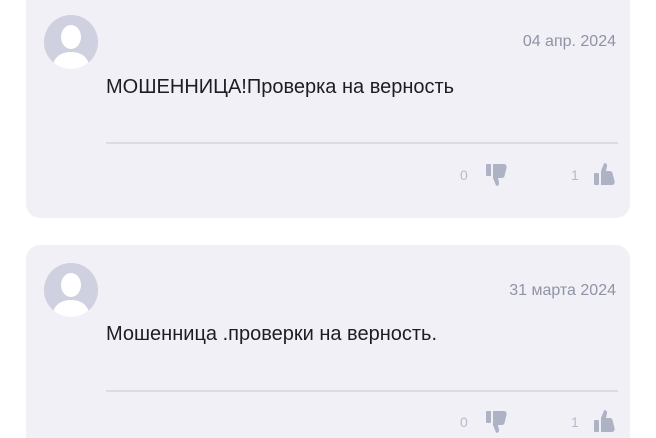  I want to click on comment-text: МОШЕННИЦА!Проверка на верность, so click(280, 87).